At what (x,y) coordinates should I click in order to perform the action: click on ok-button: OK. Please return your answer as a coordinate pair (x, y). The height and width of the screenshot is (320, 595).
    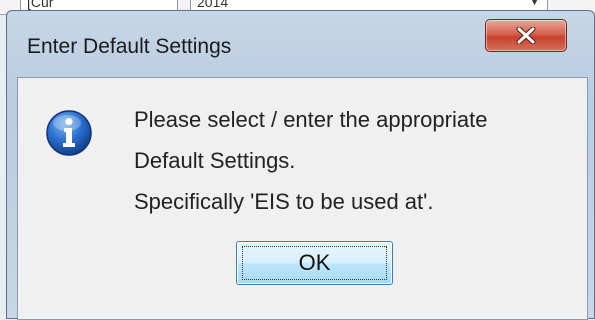
    Looking at the image, I should click on (314, 263).